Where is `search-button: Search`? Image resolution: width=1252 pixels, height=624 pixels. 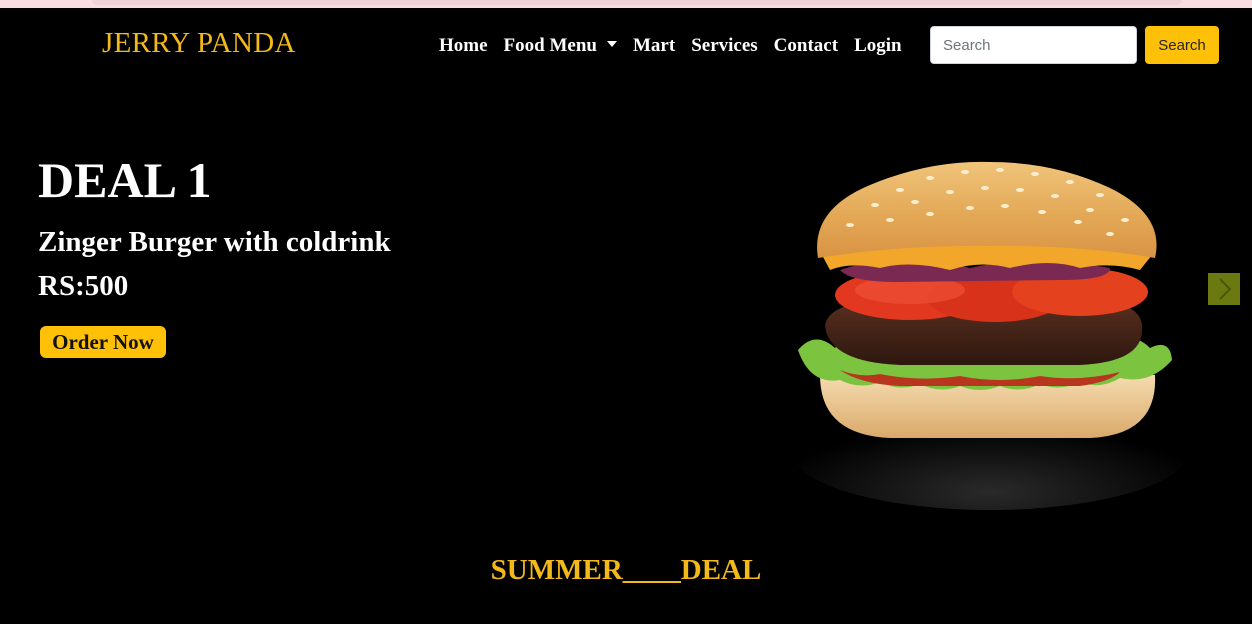
search-button: Search is located at coordinates (1182, 45).